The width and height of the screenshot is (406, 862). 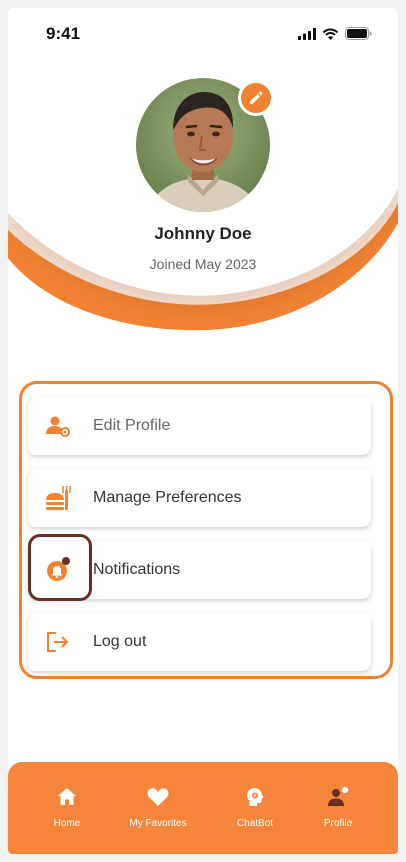 What do you see at coordinates (137, 569) in the screenshot?
I see `menu-item-label: Notifications` at bounding box center [137, 569].